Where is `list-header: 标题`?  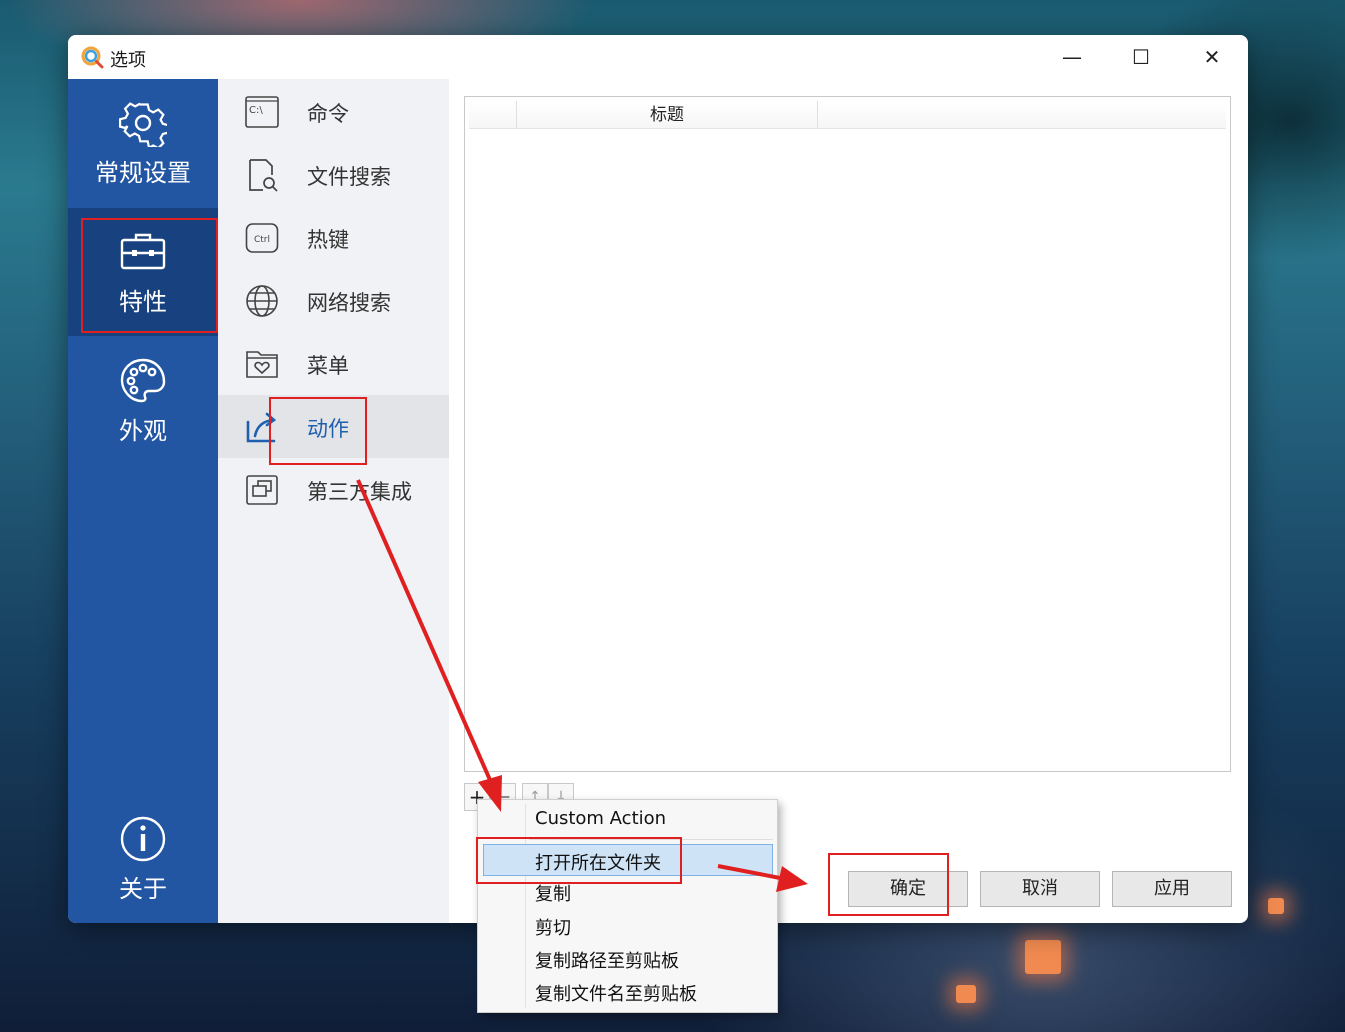 list-header: 标题 is located at coordinates (847, 115).